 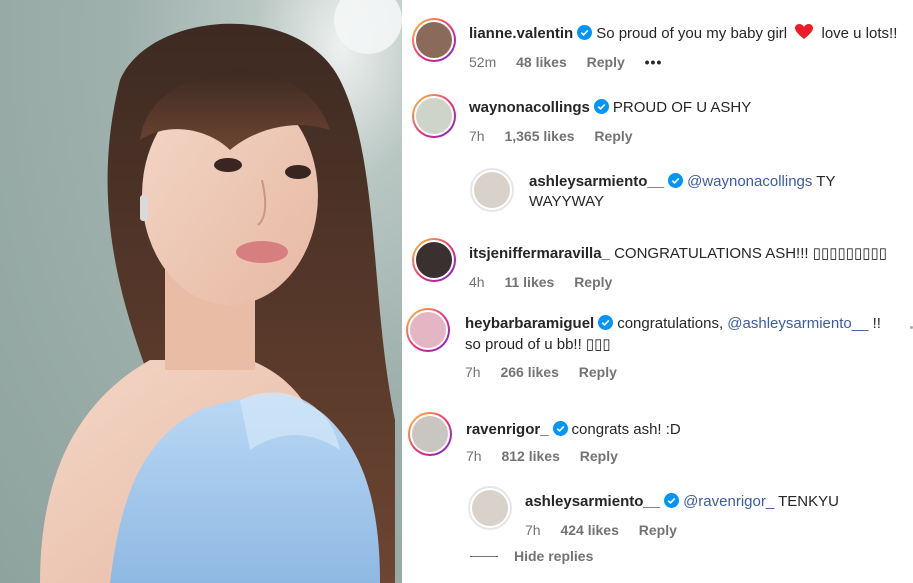 I want to click on comment-likes: 424 likes, so click(x=589, y=530).